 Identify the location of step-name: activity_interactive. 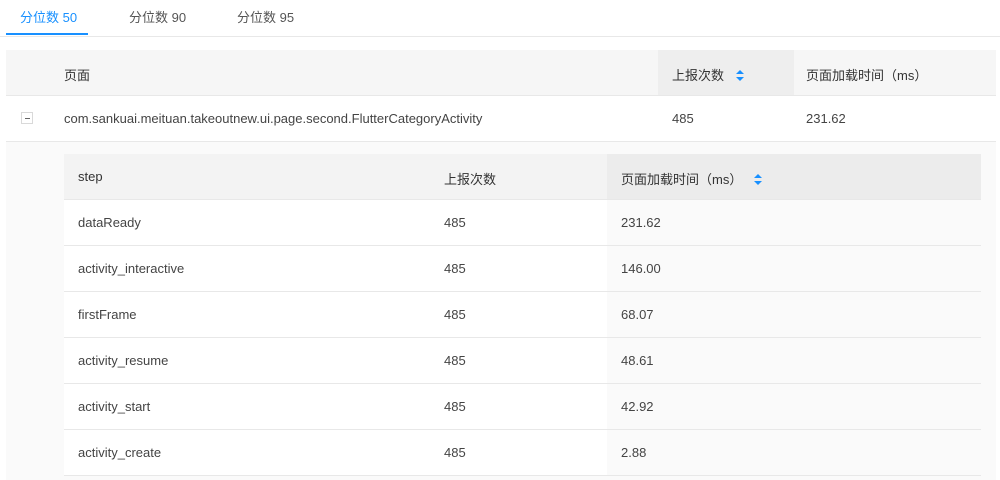
(131, 268).